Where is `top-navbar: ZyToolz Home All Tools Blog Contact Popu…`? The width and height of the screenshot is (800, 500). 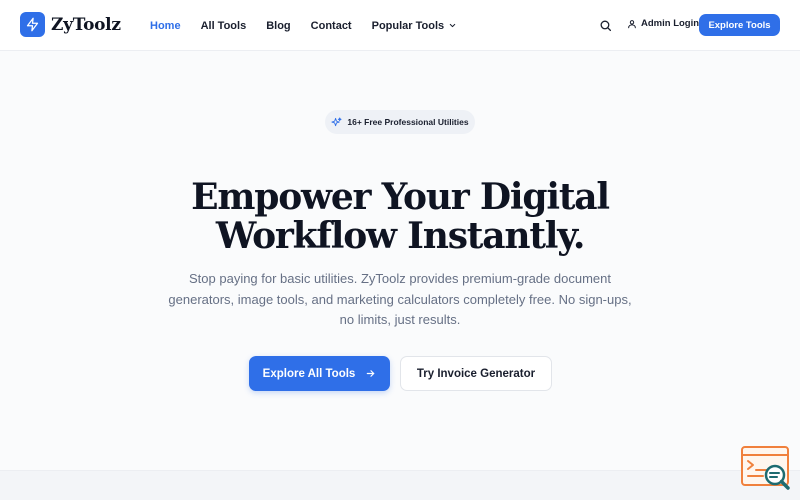 top-navbar: ZyToolz Home All Tools Blog Contact Popu… is located at coordinates (400, 25).